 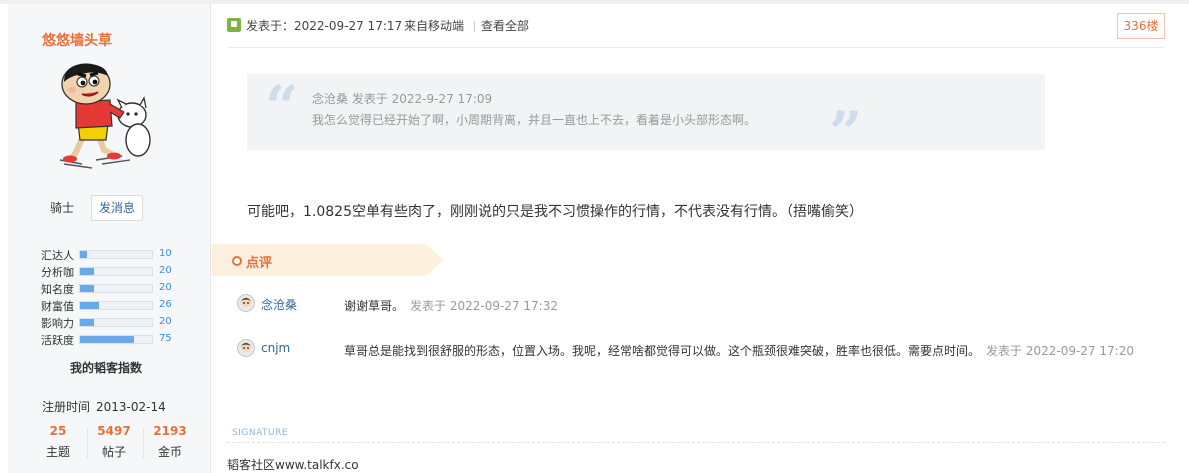 I want to click on stat-label: 活跃度, so click(x=57, y=340).